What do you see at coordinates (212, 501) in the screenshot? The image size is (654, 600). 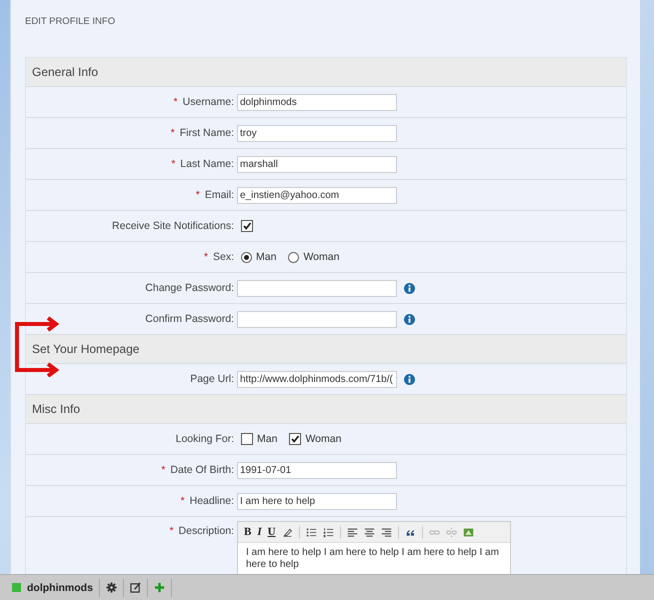 I see `field-label: Headline:` at bounding box center [212, 501].